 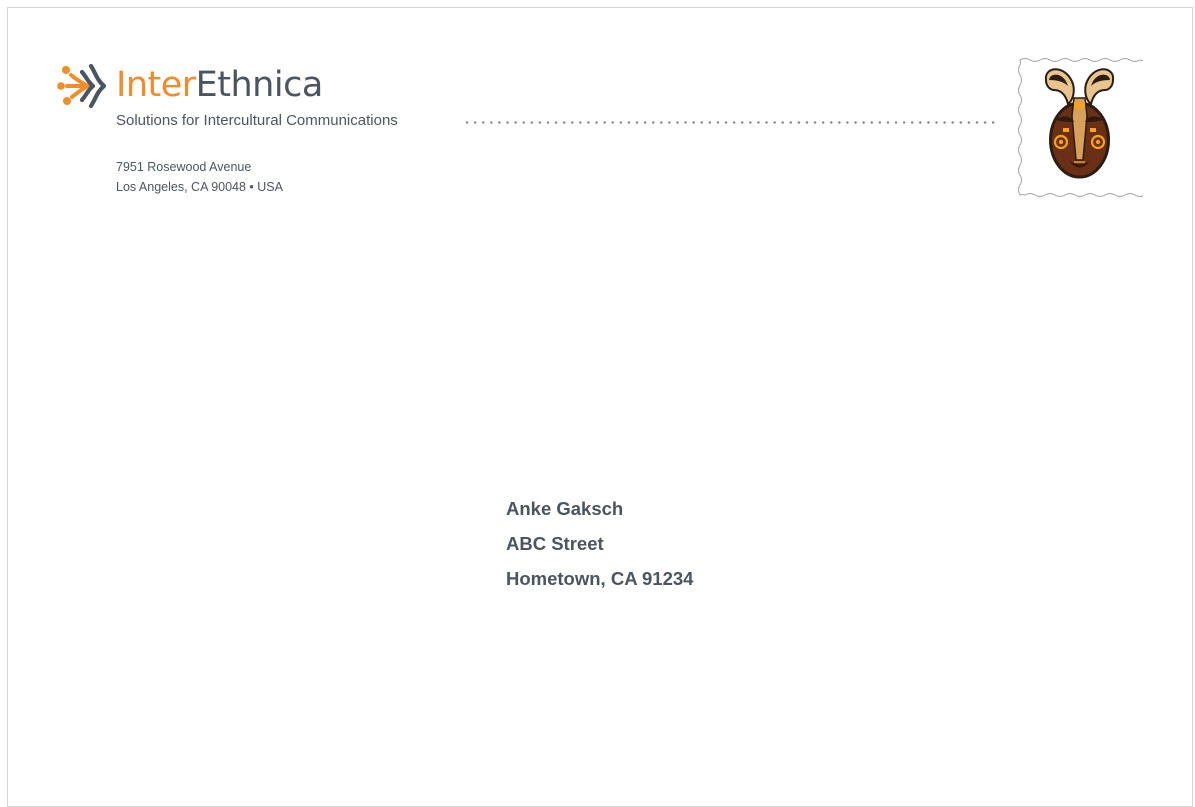 I want to click on sender-street: 7951 Rosewood Avenue, so click(x=184, y=167).